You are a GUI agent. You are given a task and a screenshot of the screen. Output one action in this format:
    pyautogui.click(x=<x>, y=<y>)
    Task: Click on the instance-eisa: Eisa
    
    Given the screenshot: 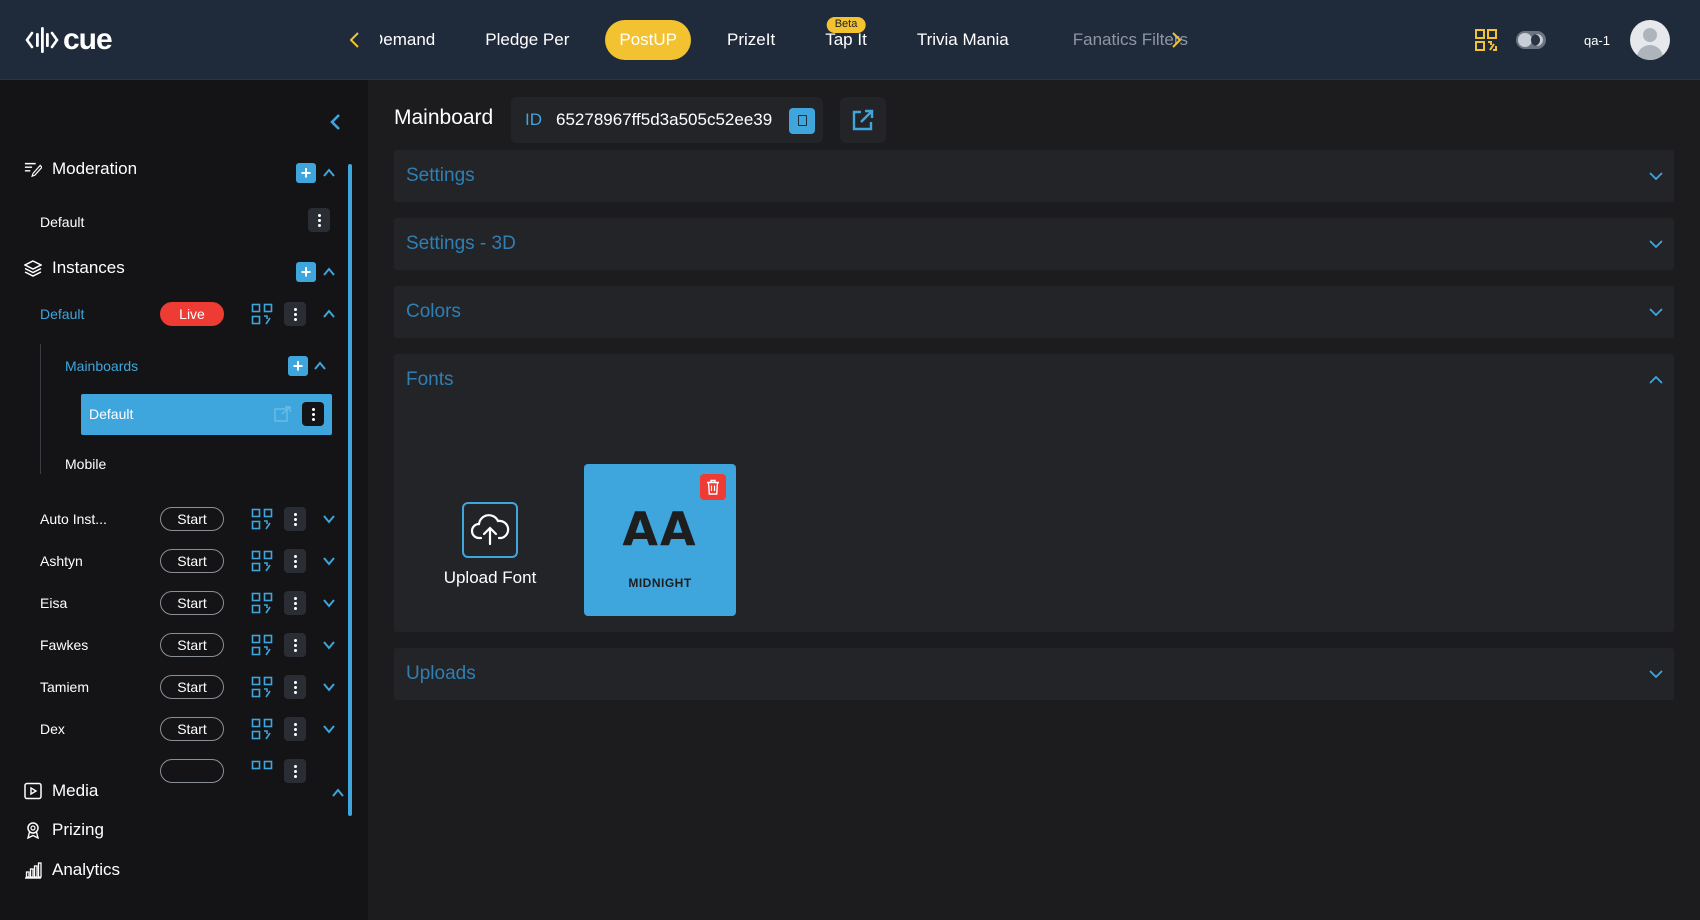 What is the action you would take?
    pyautogui.click(x=53, y=603)
    